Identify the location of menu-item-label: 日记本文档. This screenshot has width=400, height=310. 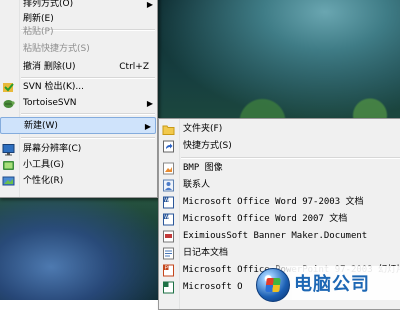
(206, 253).